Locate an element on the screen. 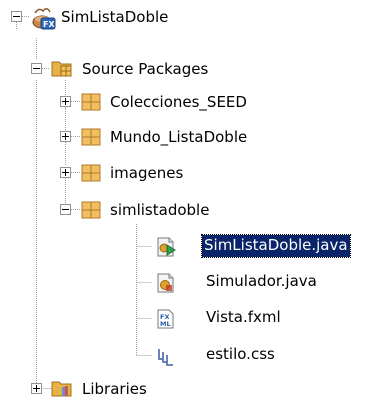 Image resolution: width=385 pixels, height=403 pixels. css-file-icon is located at coordinates (166, 356).